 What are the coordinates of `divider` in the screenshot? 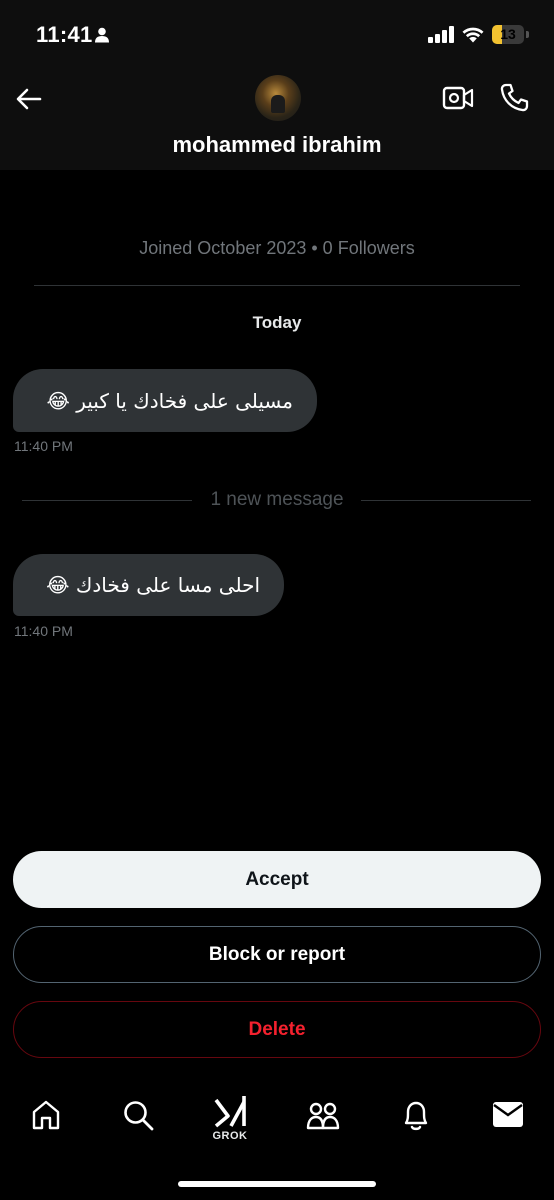 It's located at (277, 285).